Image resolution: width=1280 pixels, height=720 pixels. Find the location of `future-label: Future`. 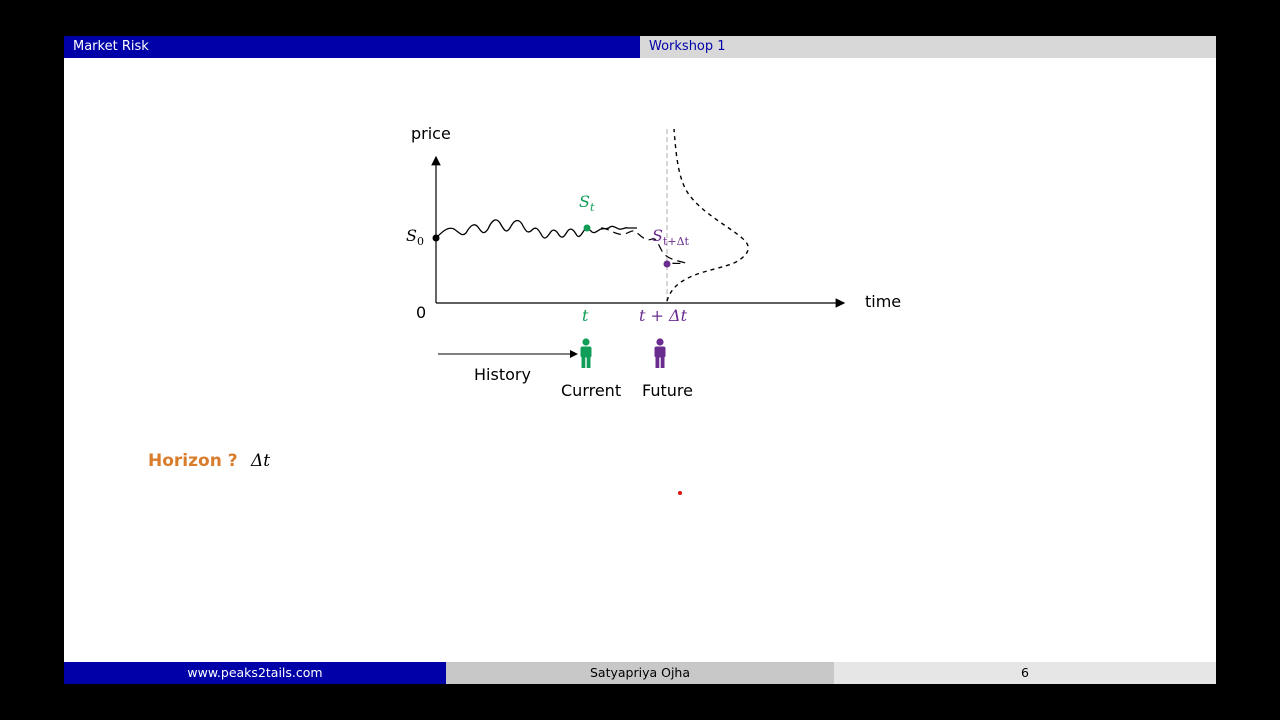

future-label: Future is located at coordinates (667, 390).